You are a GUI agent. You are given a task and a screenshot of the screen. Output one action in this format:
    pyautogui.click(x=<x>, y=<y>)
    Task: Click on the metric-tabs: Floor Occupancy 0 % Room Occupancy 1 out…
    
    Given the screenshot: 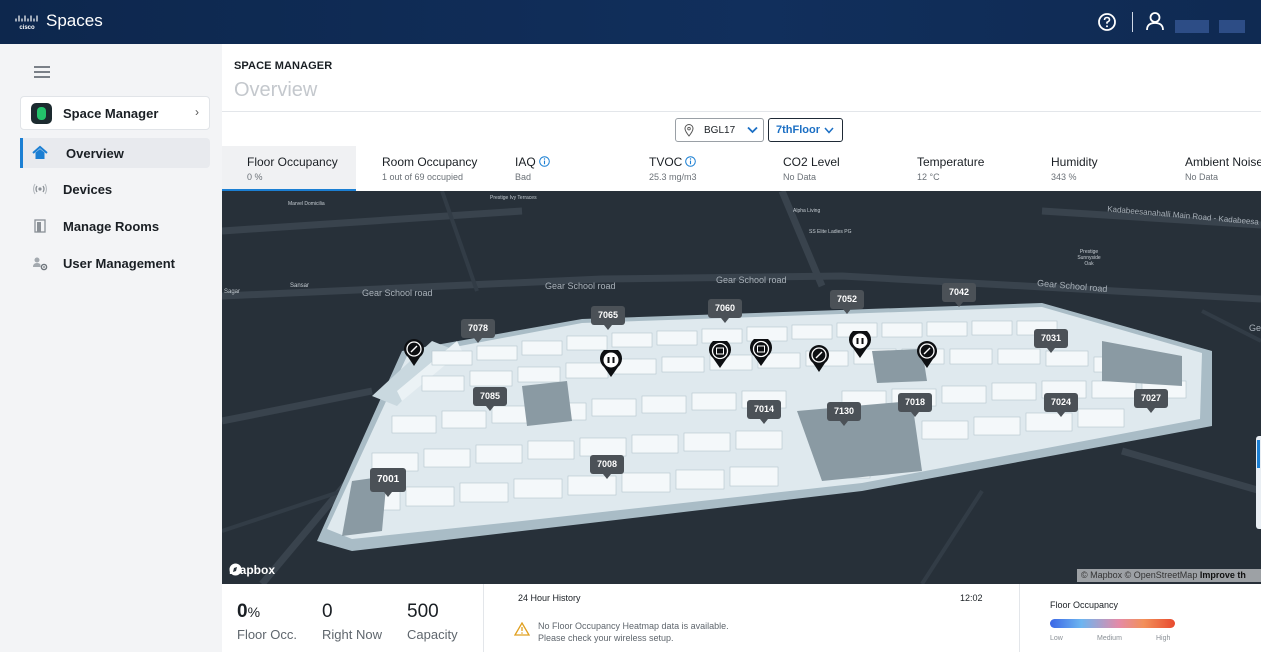 What is the action you would take?
    pyautogui.click(x=741, y=168)
    